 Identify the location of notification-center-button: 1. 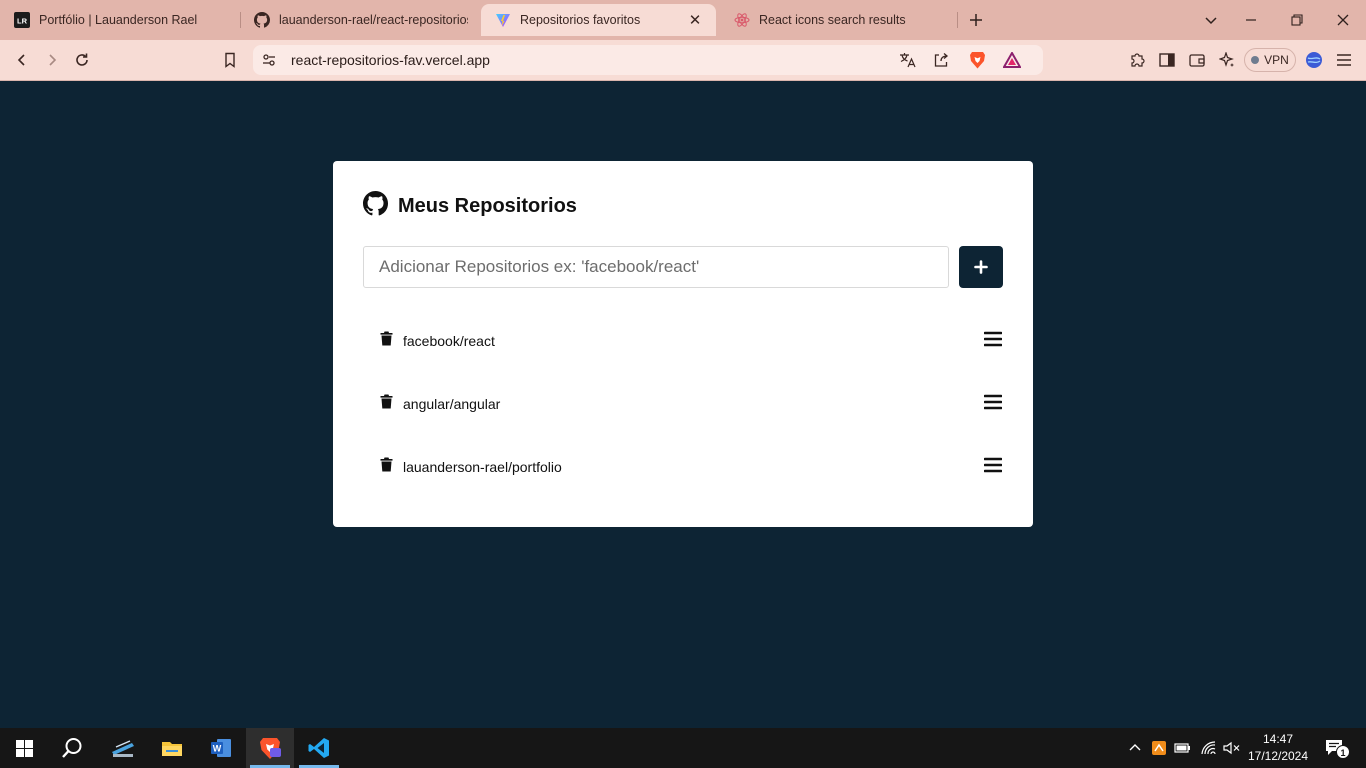
(1336, 748).